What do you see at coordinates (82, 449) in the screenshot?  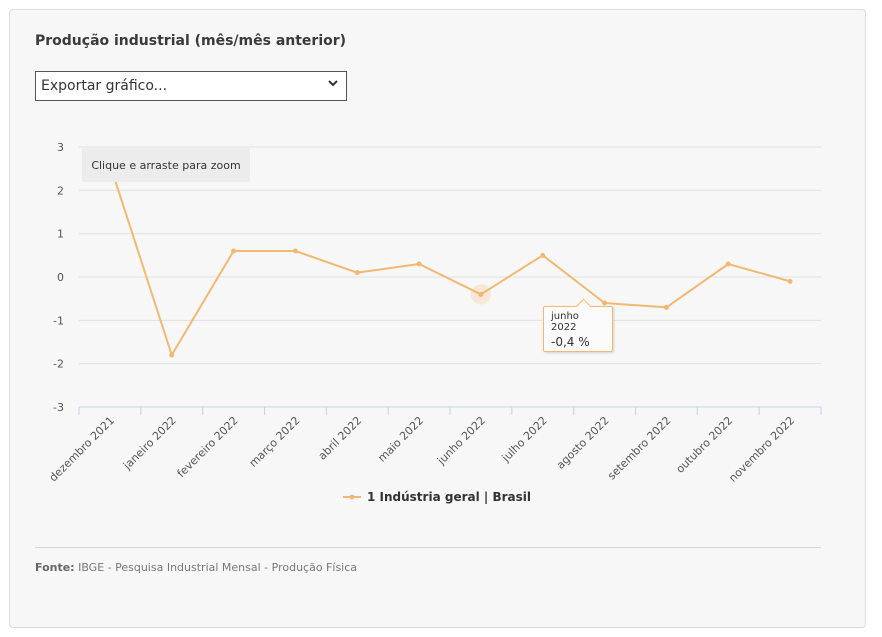 I see `x-tick-label: dezembro 2021` at bounding box center [82, 449].